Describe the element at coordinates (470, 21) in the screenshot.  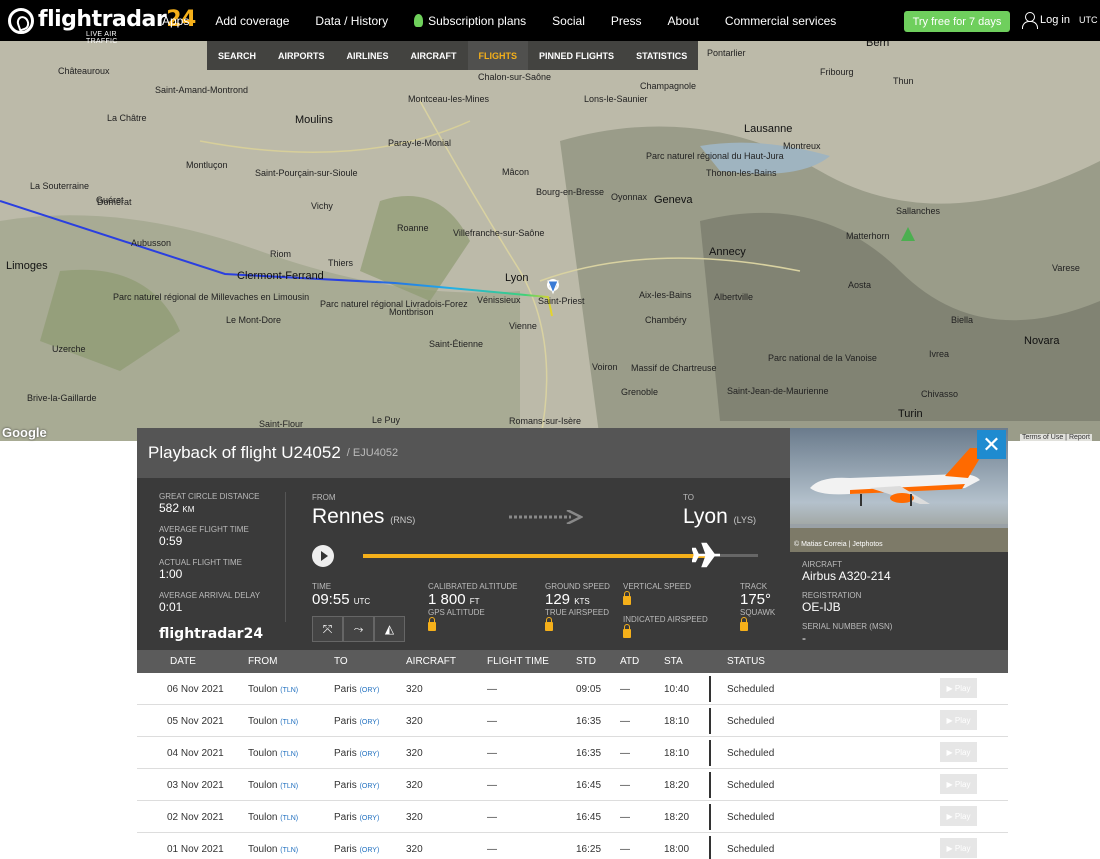
I see `nav-subscription-plans: Subscription plans` at that location.